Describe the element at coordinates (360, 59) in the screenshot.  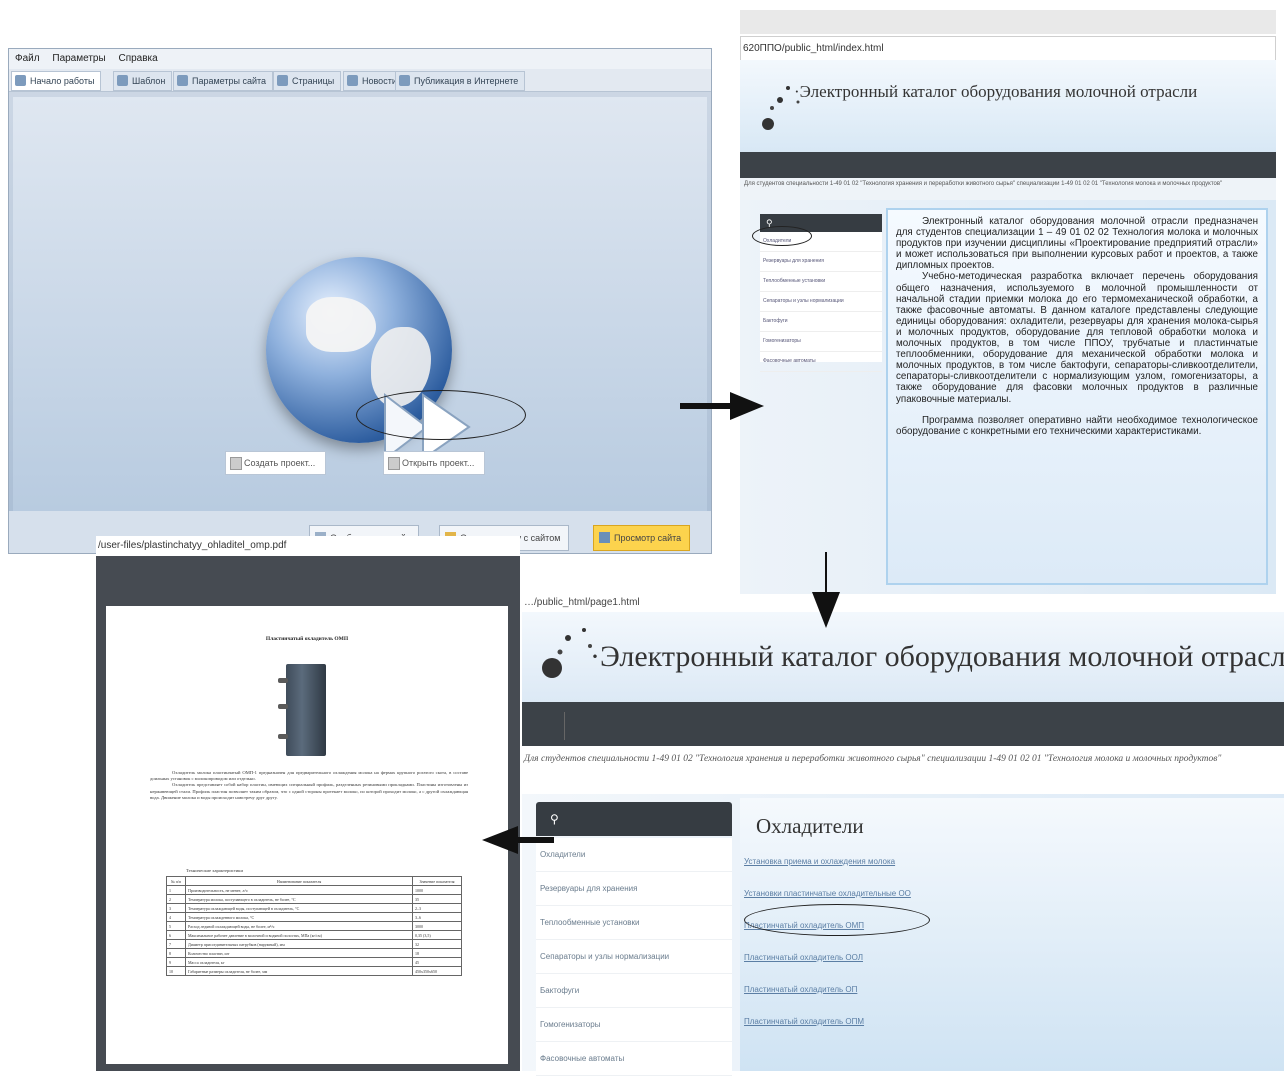
I see `menu-bar: Файл Параметры Справка` at that location.